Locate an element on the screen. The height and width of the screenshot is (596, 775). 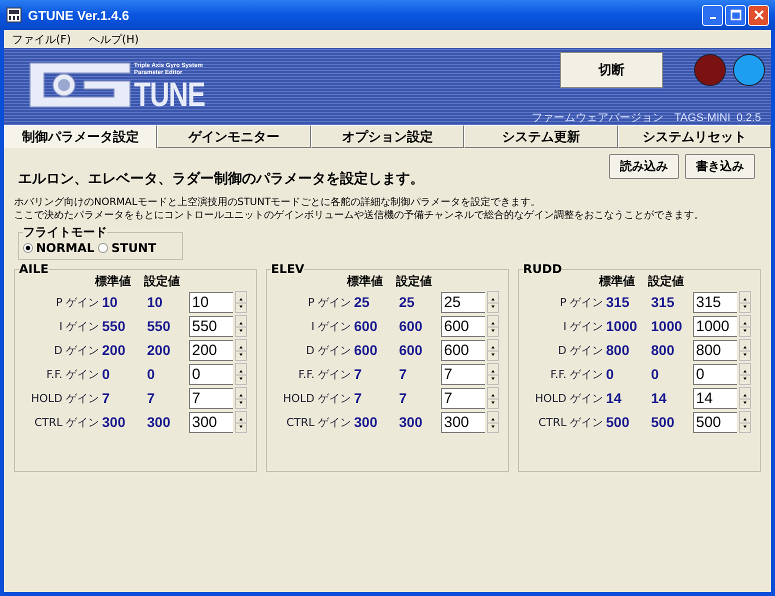
setting-value: 500 is located at coordinates (663, 422).